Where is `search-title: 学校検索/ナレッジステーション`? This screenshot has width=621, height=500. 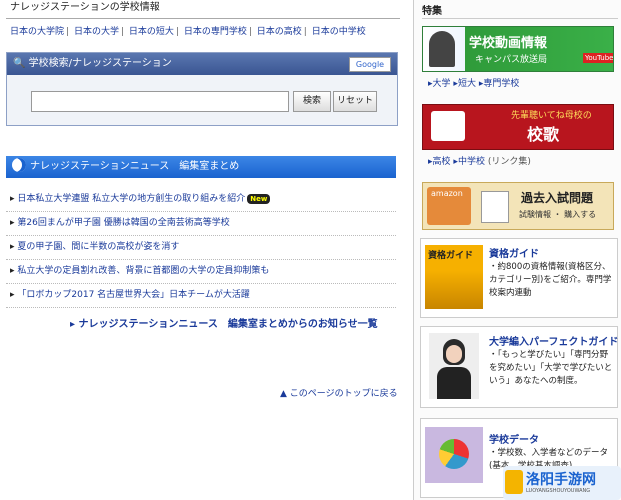
search-title: 学校検索/ナレッジステーション is located at coordinates (100, 63).